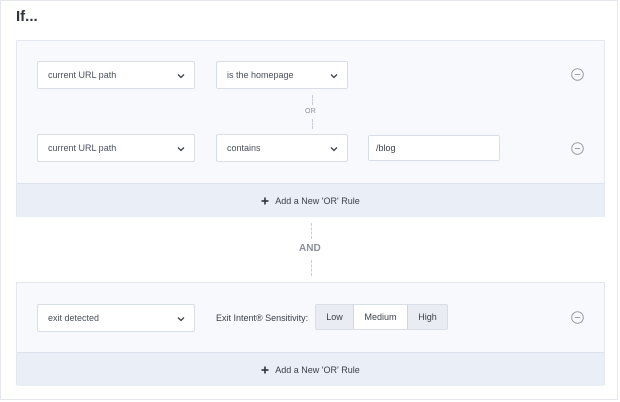  What do you see at coordinates (312, 124) in the screenshot?
I see `or-connector-bottom` at bounding box center [312, 124].